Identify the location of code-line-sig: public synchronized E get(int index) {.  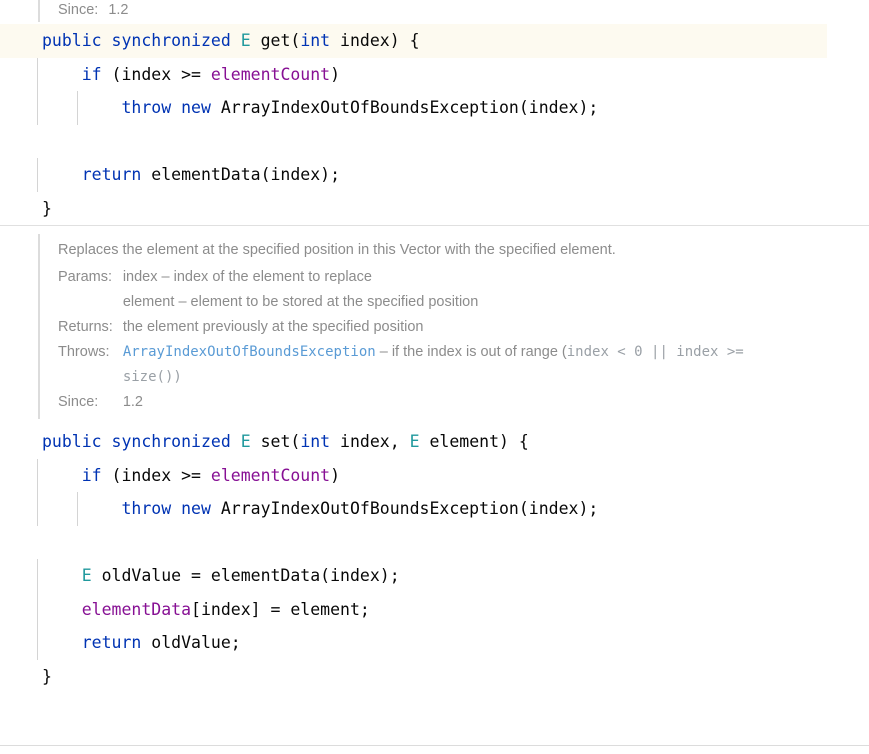
(413, 41).